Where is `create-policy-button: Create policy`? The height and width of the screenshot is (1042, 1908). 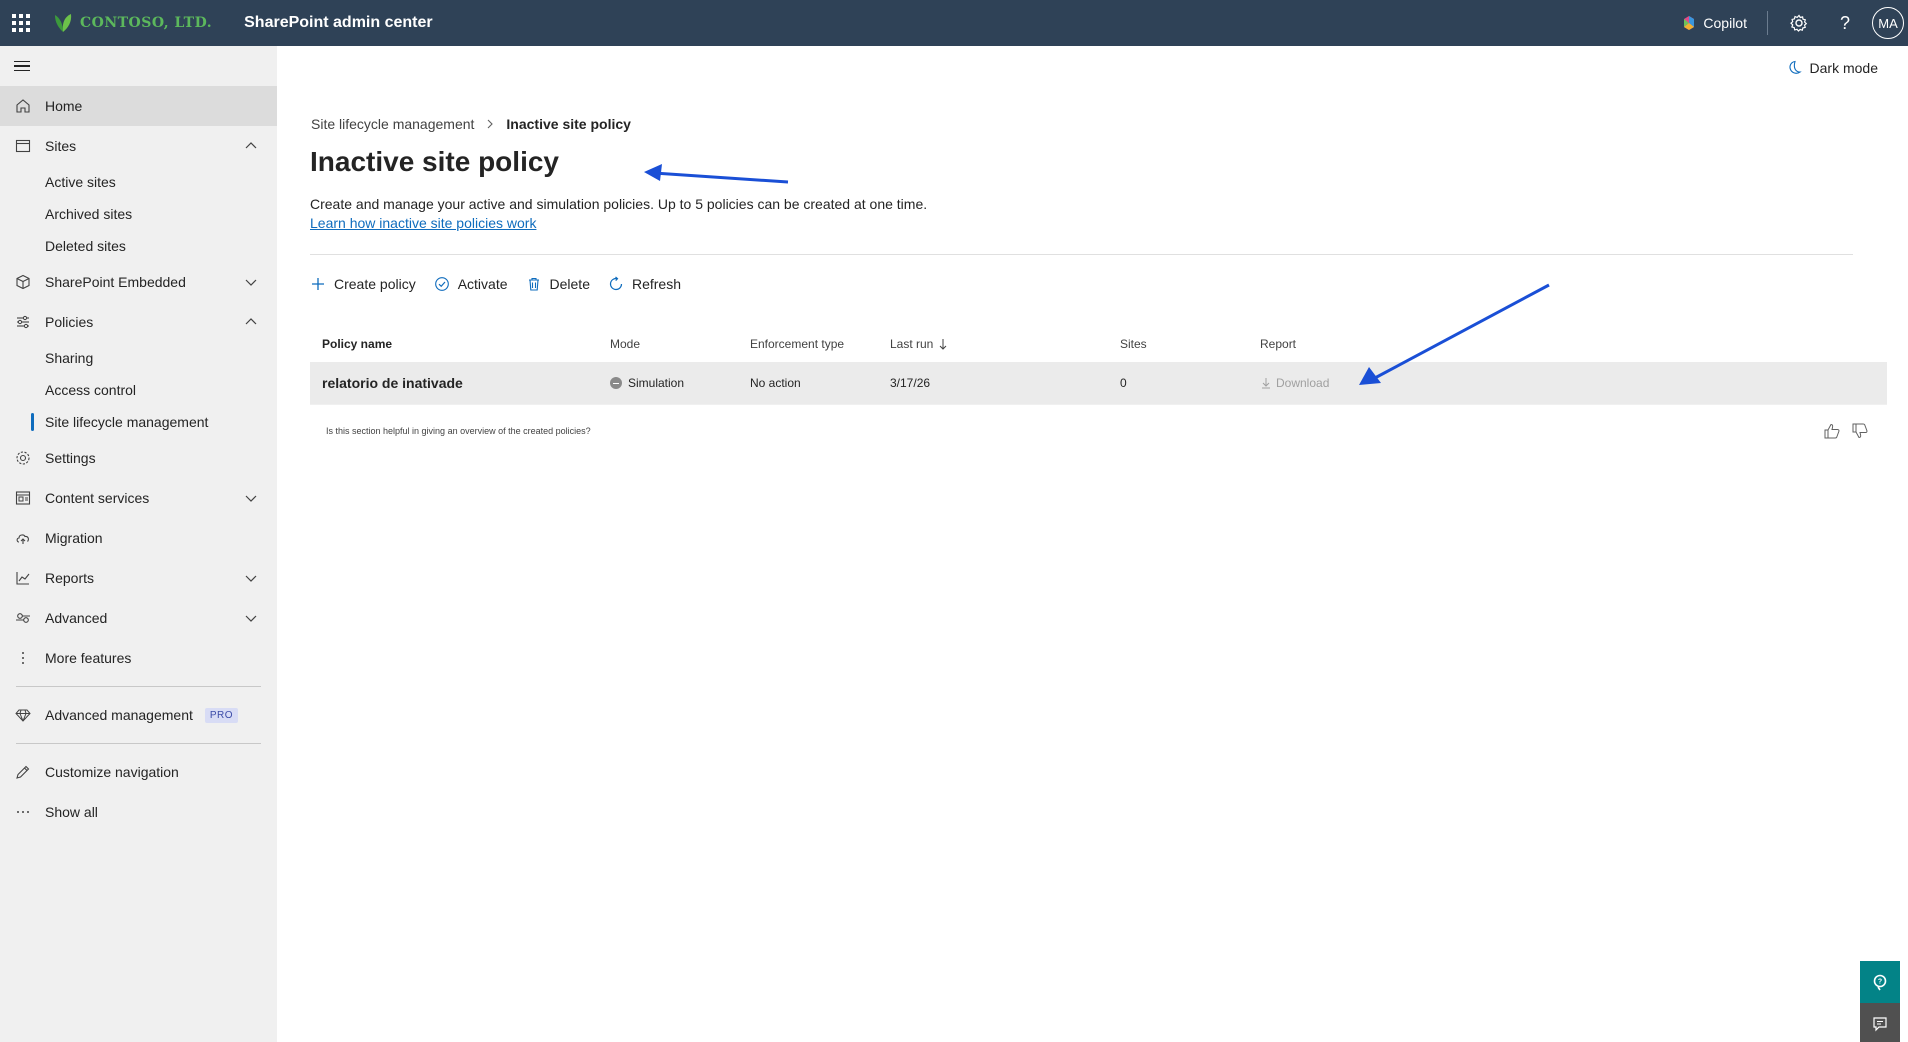
create-policy-button: Create policy is located at coordinates (363, 284).